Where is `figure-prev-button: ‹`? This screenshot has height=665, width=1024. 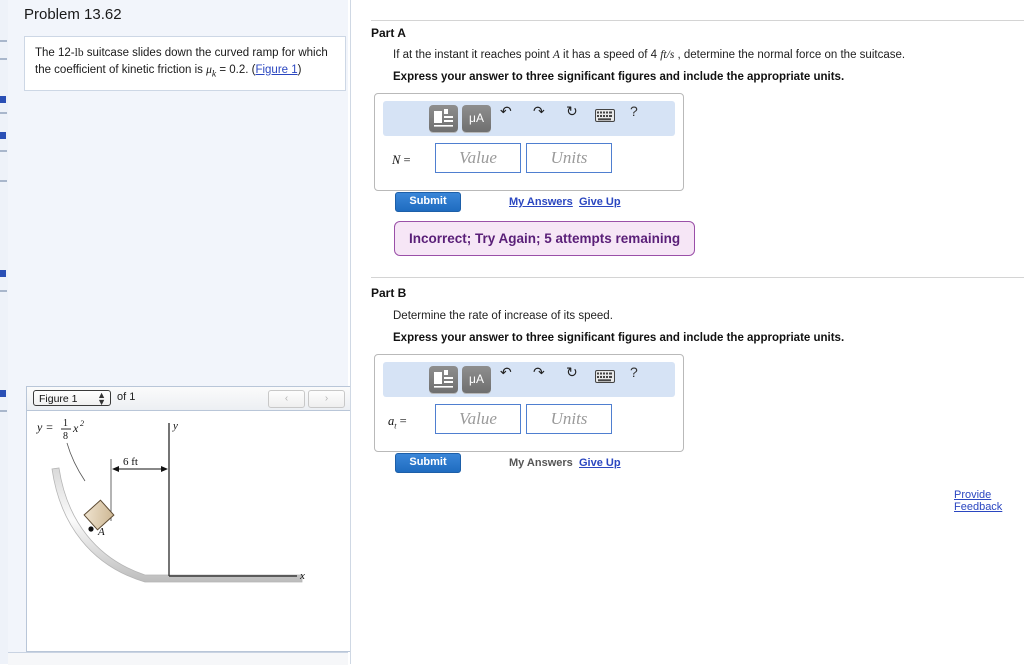
figure-prev-button: ‹ is located at coordinates (286, 399).